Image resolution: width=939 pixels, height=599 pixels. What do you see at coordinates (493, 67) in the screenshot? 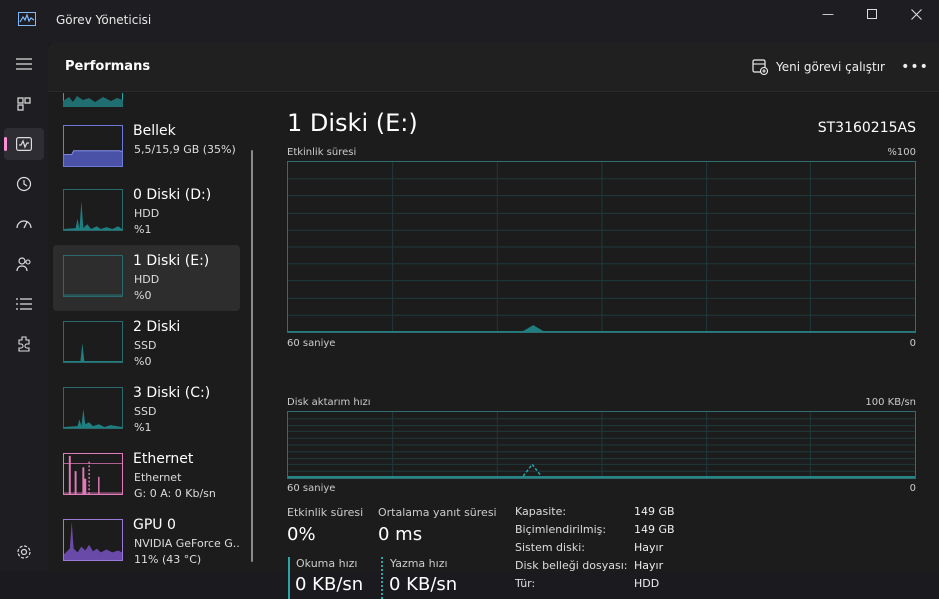
I see `page-header: Performans Yeni görevi çalıştır •••` at bounding box center [493, 67].